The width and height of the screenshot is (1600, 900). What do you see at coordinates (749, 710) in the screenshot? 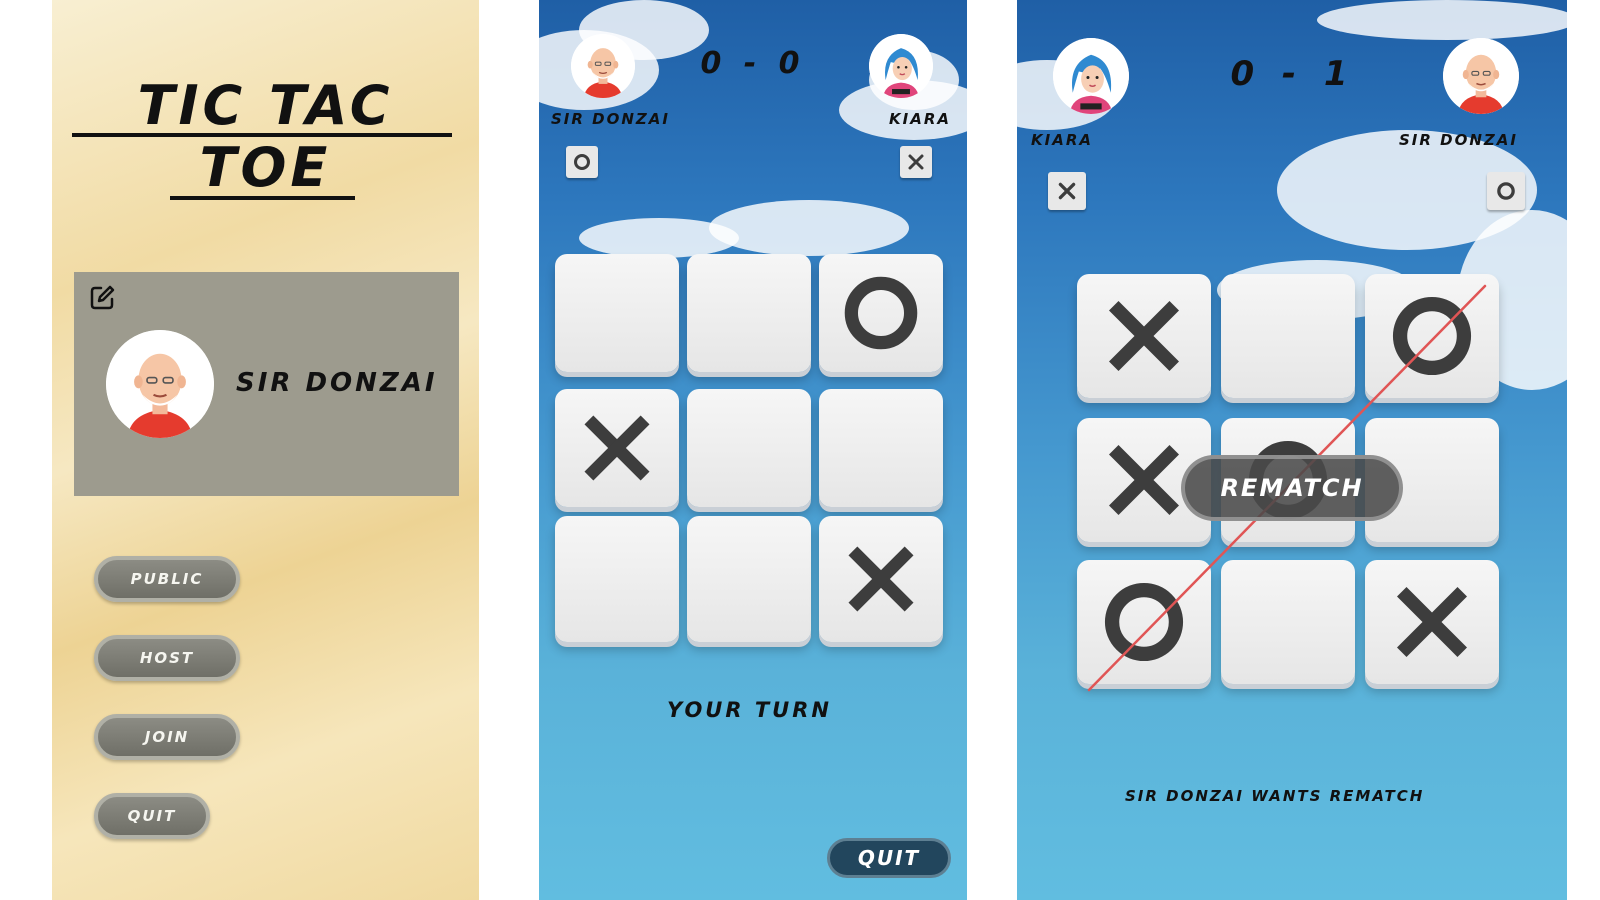
I see `turn-status: YOUR TURN` at bounding box center [749, 710].